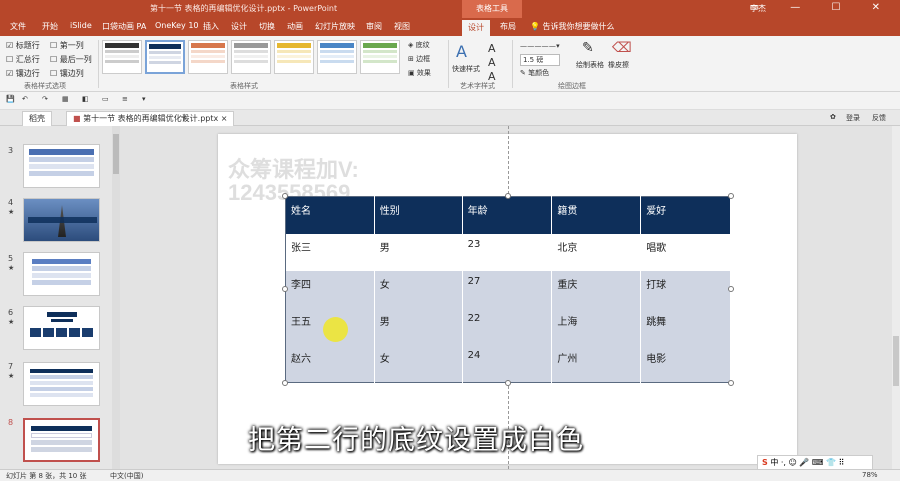  What do you see at coordinates (267, 26) in the screenshot?
I see `tab-transitions: 切换` at bounding box center [267, 26].